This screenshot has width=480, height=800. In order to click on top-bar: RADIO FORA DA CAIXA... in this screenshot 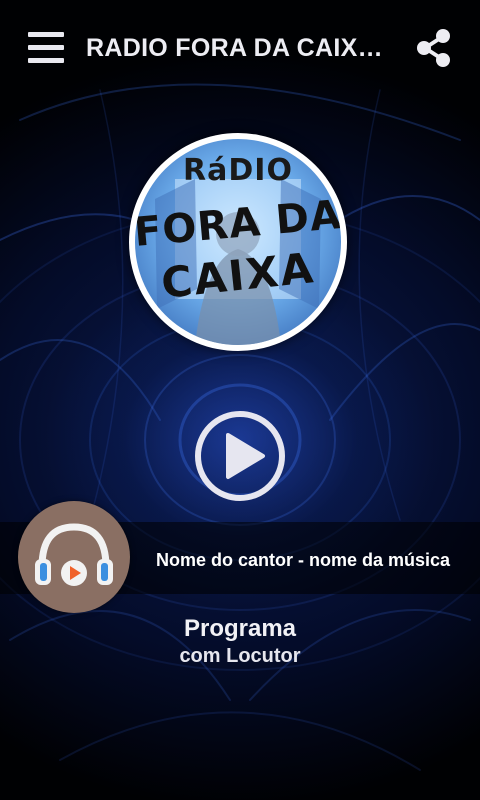, I will do `click(240, 50)`.